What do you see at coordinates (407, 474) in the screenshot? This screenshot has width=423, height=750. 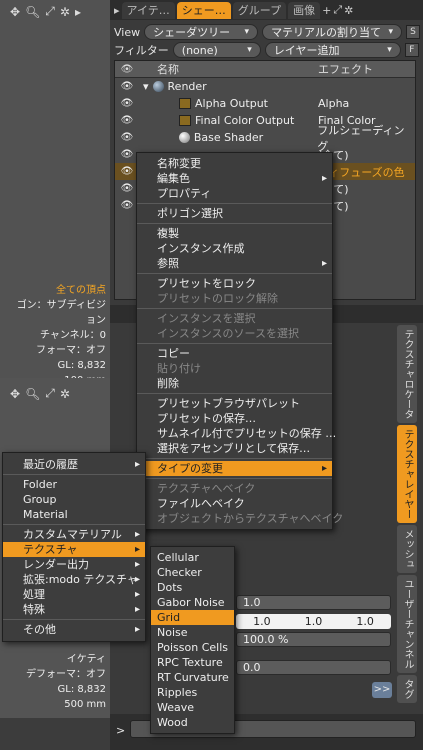 I see `tab-texture-layer: テクスチャレイヤー` at bounding box center [407, 474].